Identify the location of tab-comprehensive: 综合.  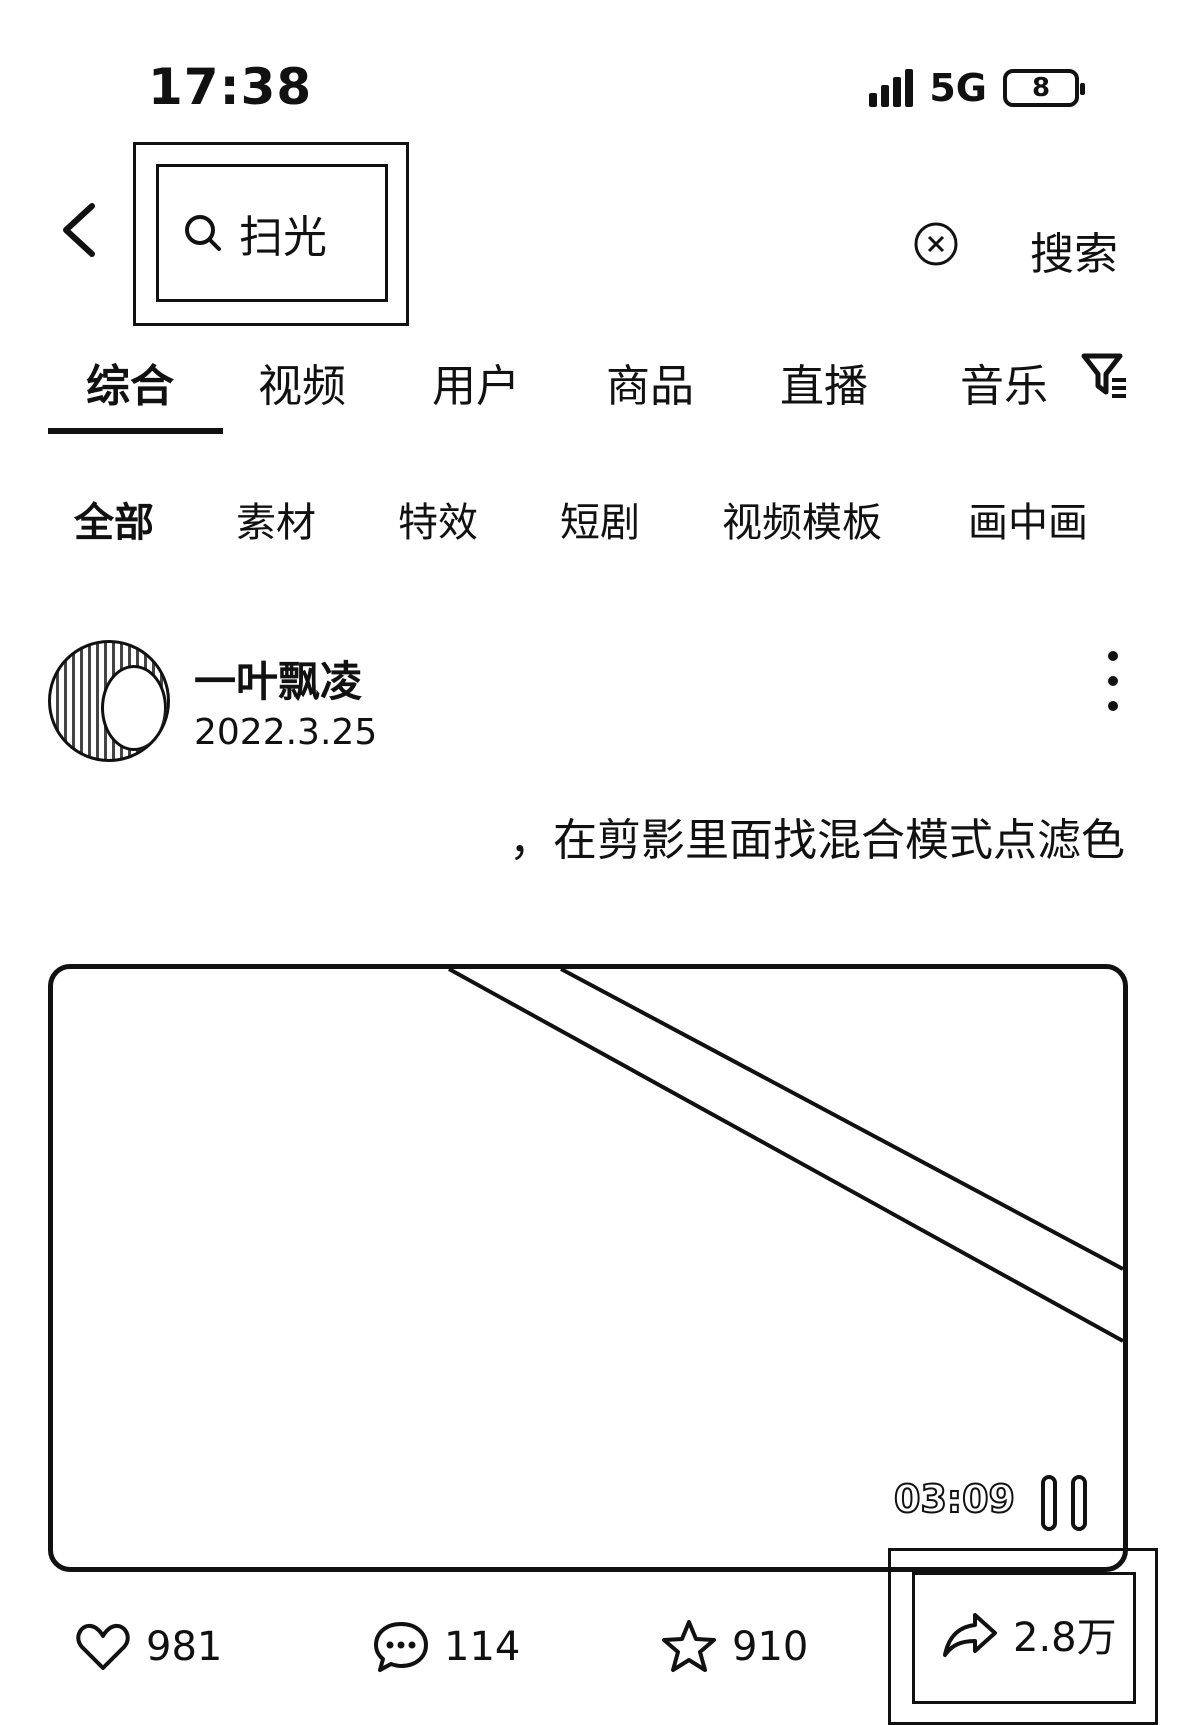
(130, 382).